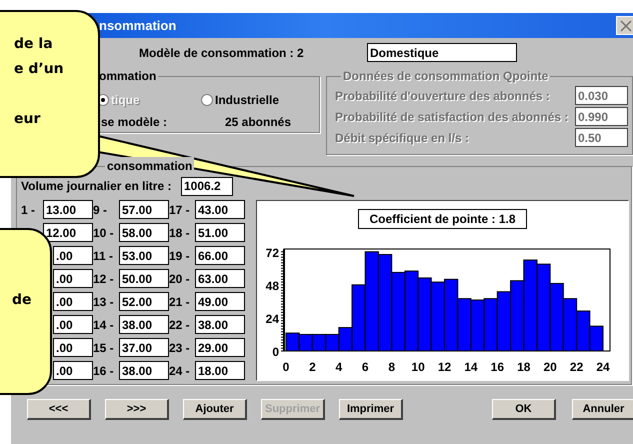 Image resolution: width=633 pixels, height=444 pixels. I want to click on hour-field: 51.00, so click(220, 232).